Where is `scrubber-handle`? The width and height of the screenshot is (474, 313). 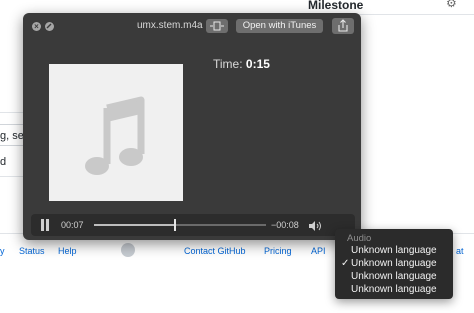 scrubber-handle is located at coordinates (174, 225).